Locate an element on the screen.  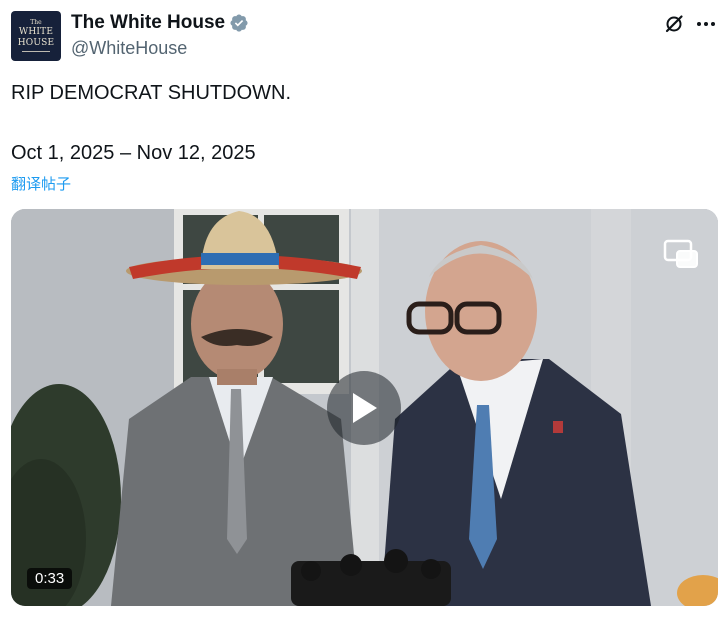
video-duration: 0:33 is located at coordinates (50, 578).